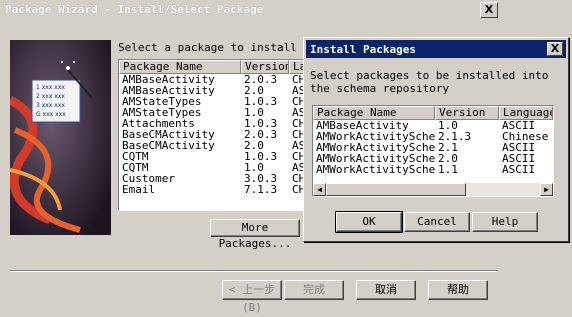 This screenshot has width=572, height=317. What do you see at coordinates (214, 101) in the screenshot?
I see `table-row: AMStateTypes 1.0.3 CH` at bounding box center [214, 101].